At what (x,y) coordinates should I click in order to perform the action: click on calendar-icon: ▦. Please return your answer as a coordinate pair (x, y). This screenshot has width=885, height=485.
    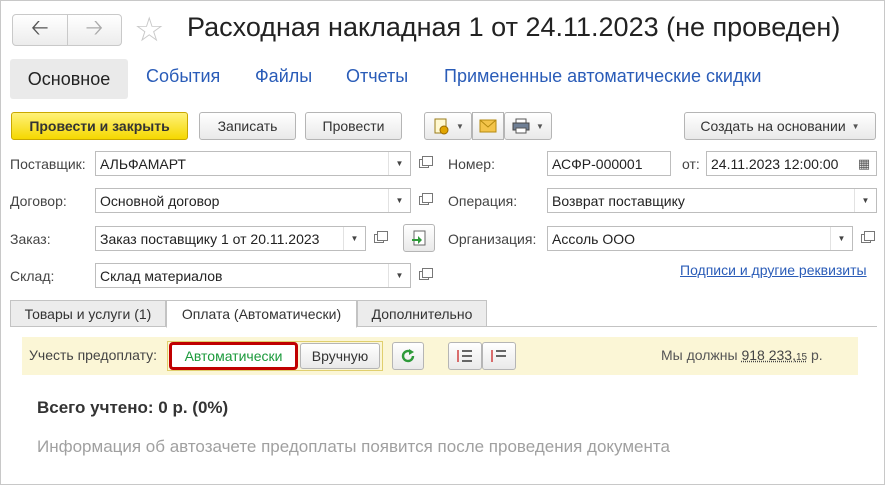
    Looking at the image, I should click on (864, 163).